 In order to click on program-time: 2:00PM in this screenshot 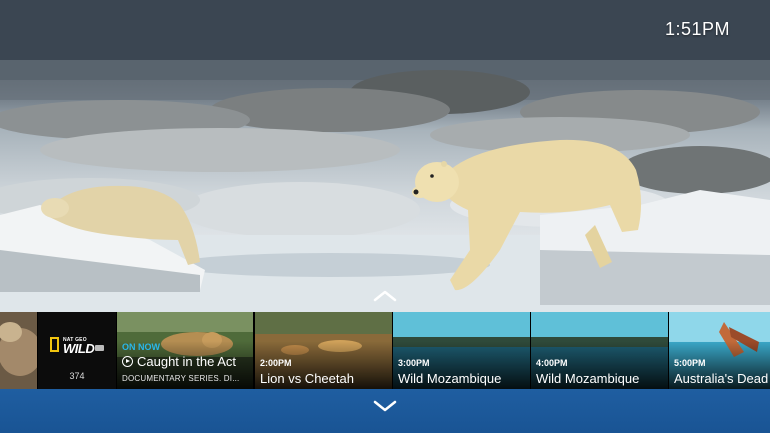, I will do `click(276, 363)`.